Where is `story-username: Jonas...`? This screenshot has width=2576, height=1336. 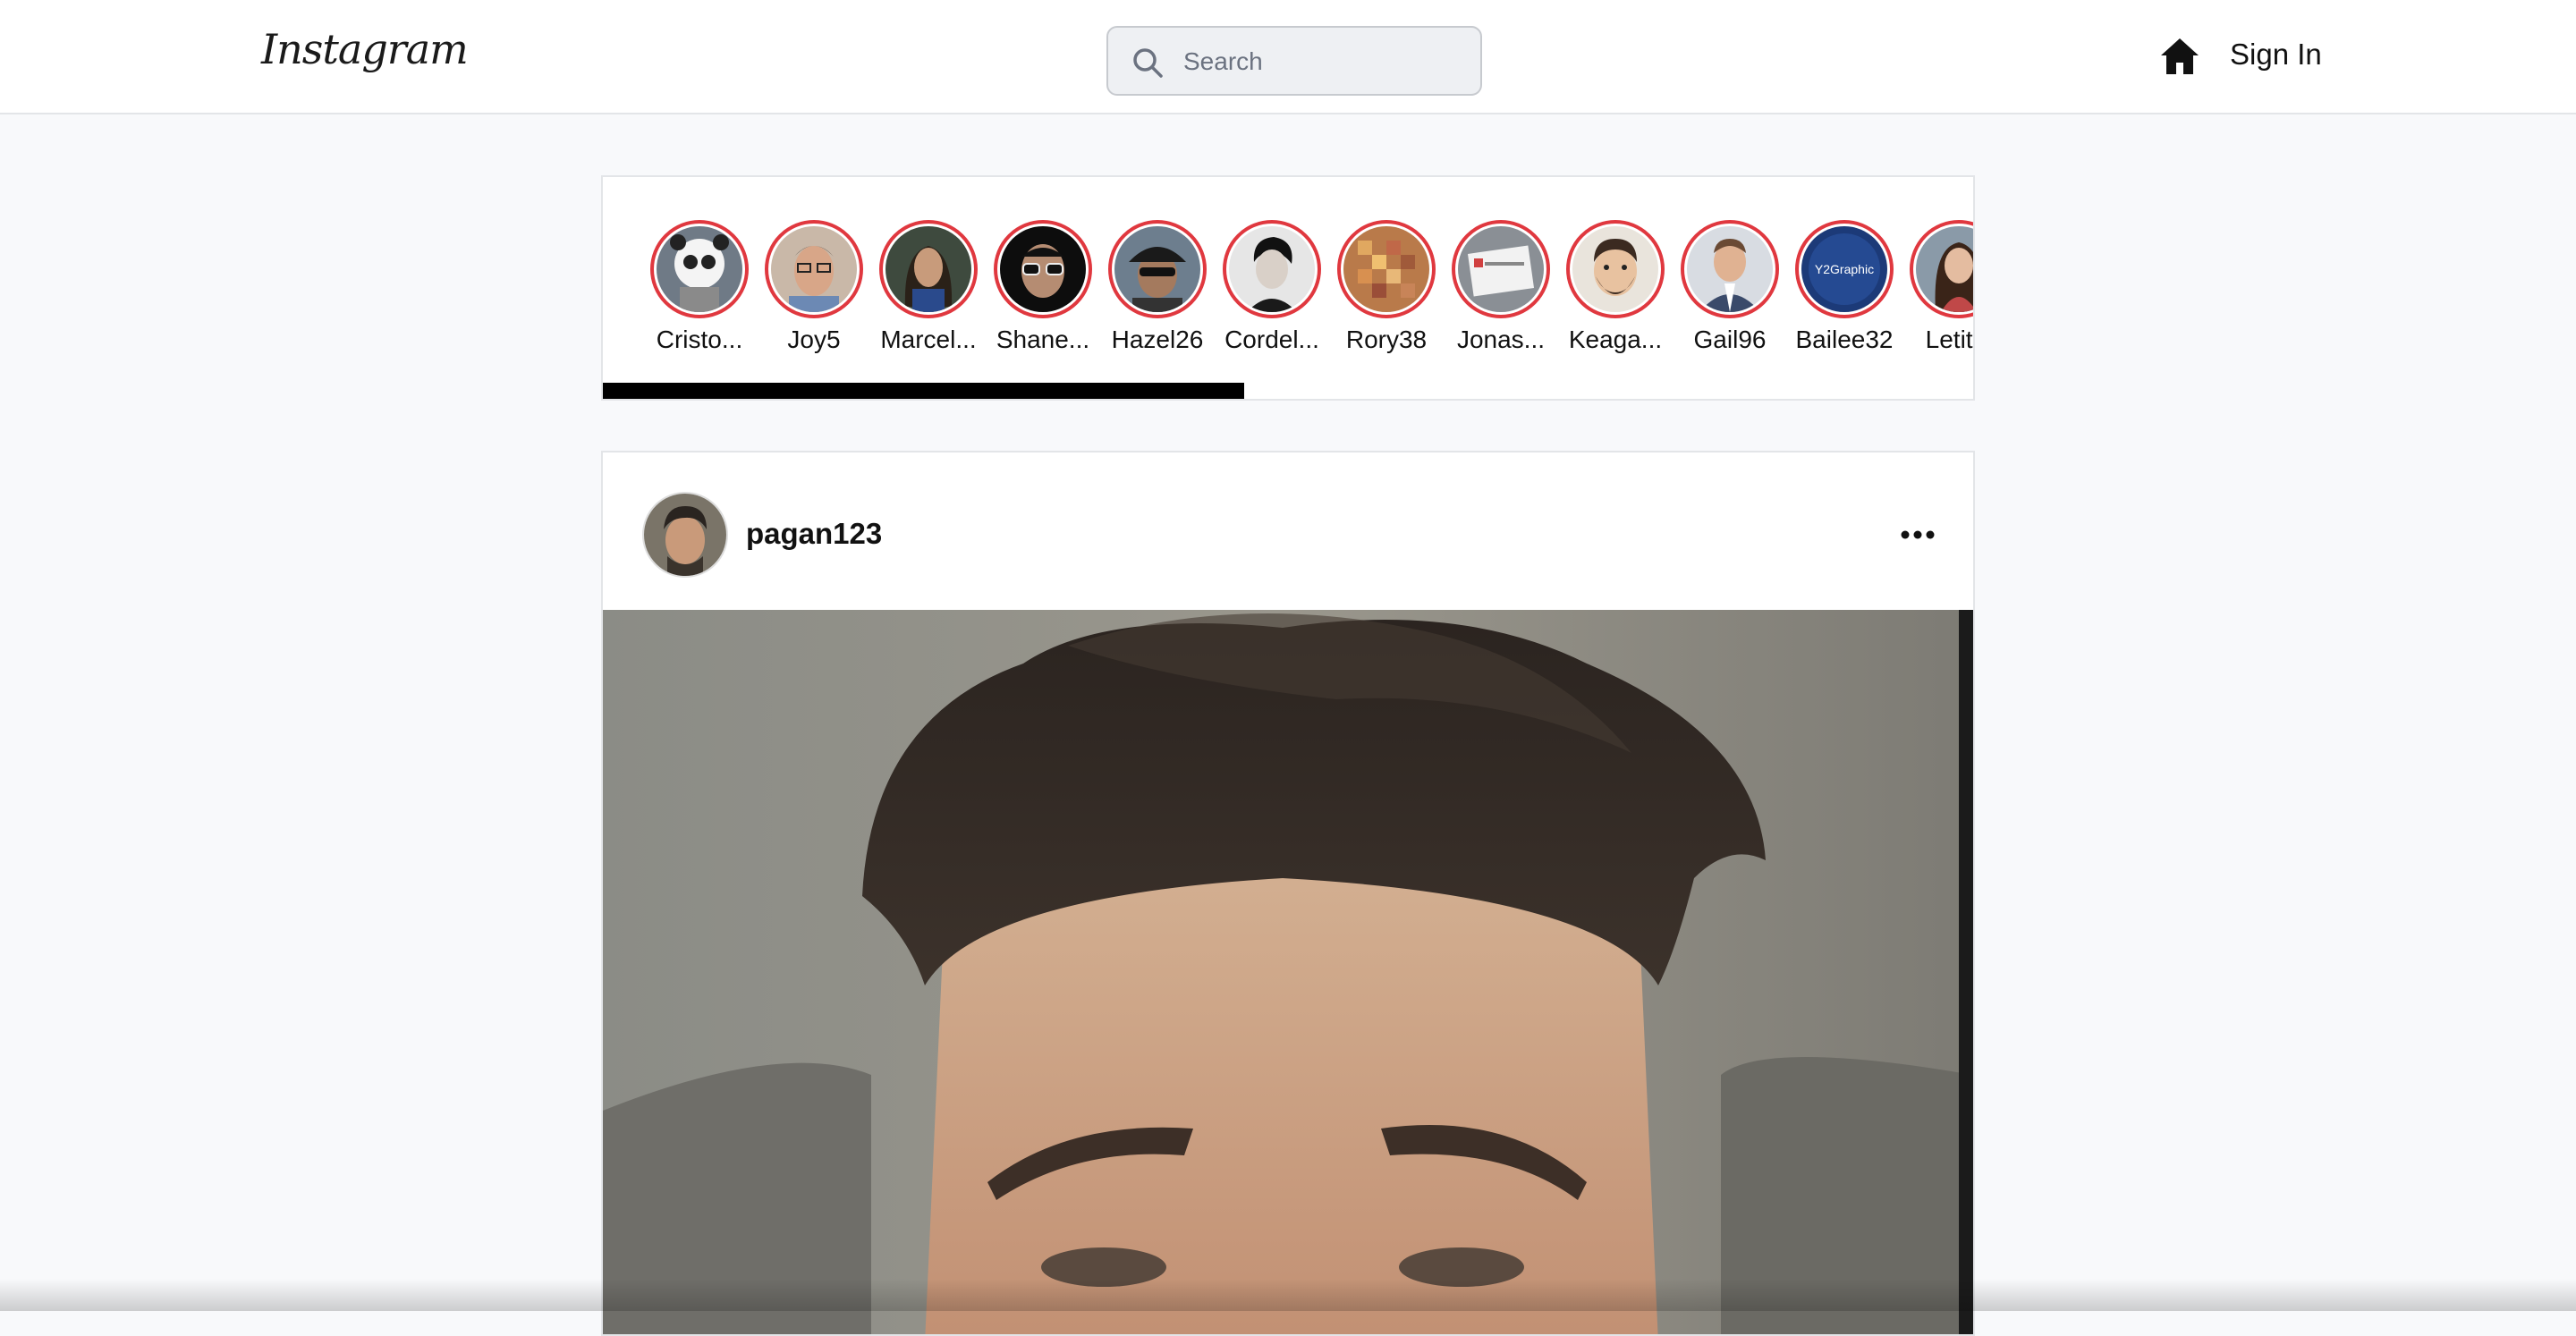
story-username: Jonas... is located at coordinates (1501, 339).